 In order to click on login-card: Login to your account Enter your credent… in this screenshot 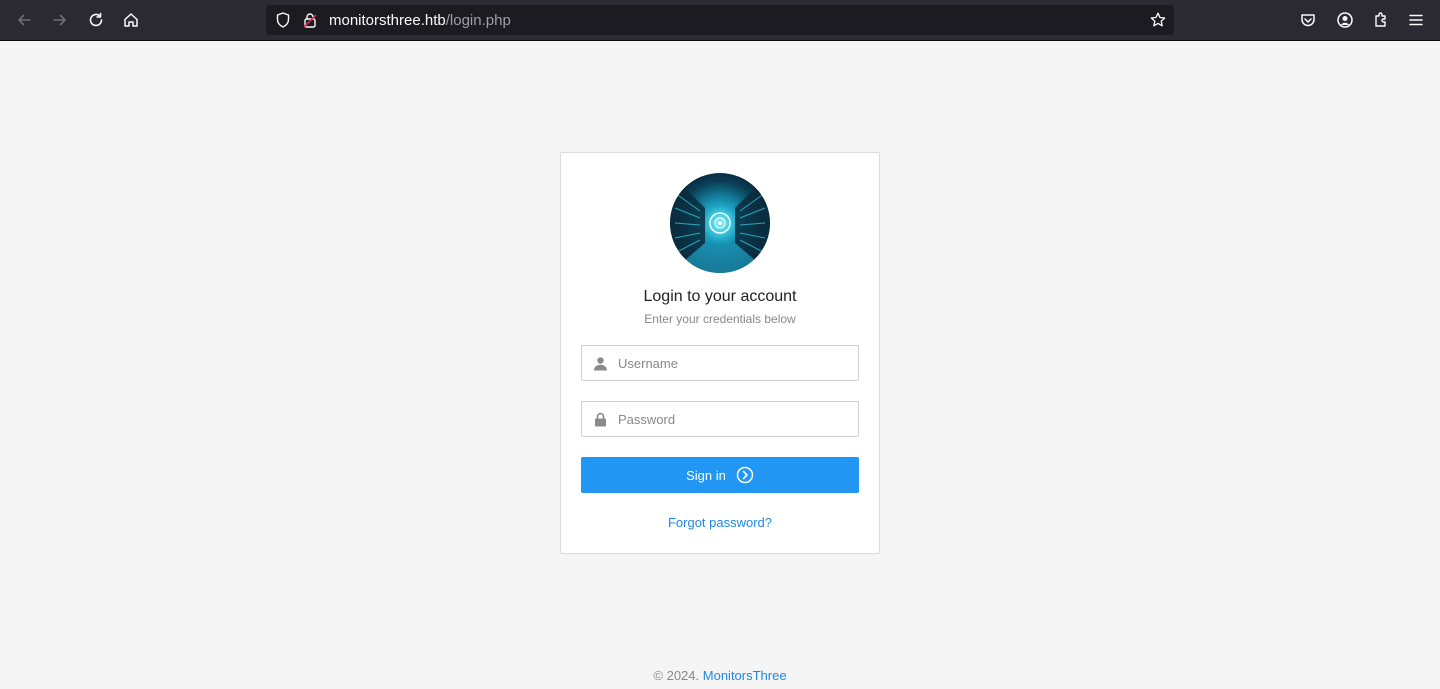, I will do `click(720, 353)`.